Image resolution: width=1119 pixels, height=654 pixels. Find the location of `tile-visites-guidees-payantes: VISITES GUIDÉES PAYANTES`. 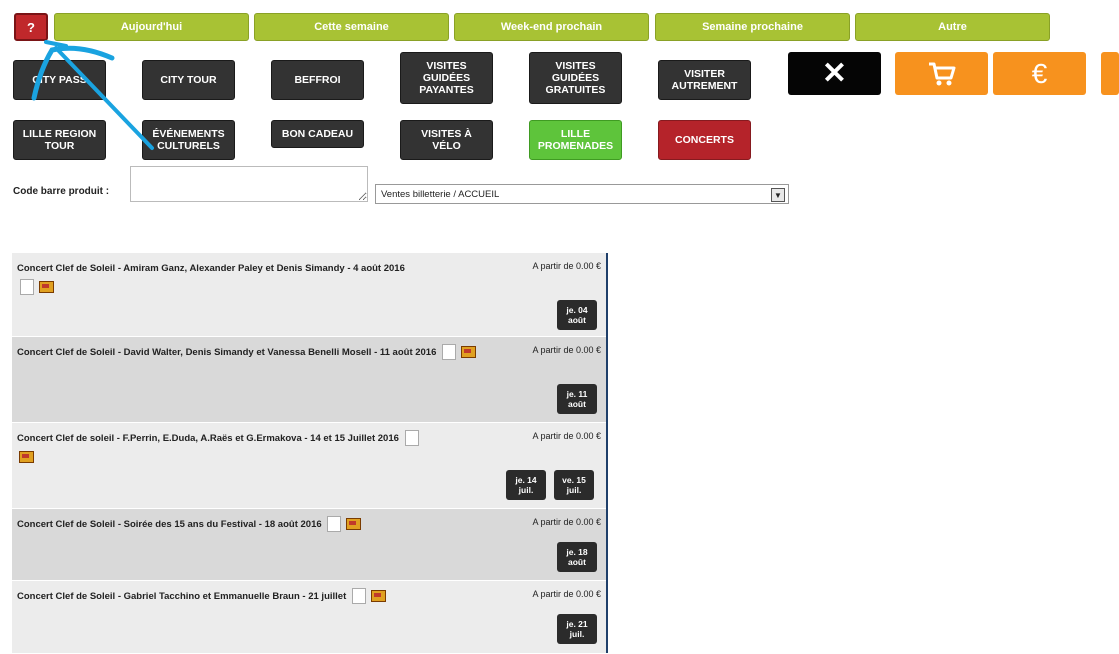

tile-visites-guidees-payantes: VISITES GUIDÉES PAYANTES is located at coordinates (446, 78).